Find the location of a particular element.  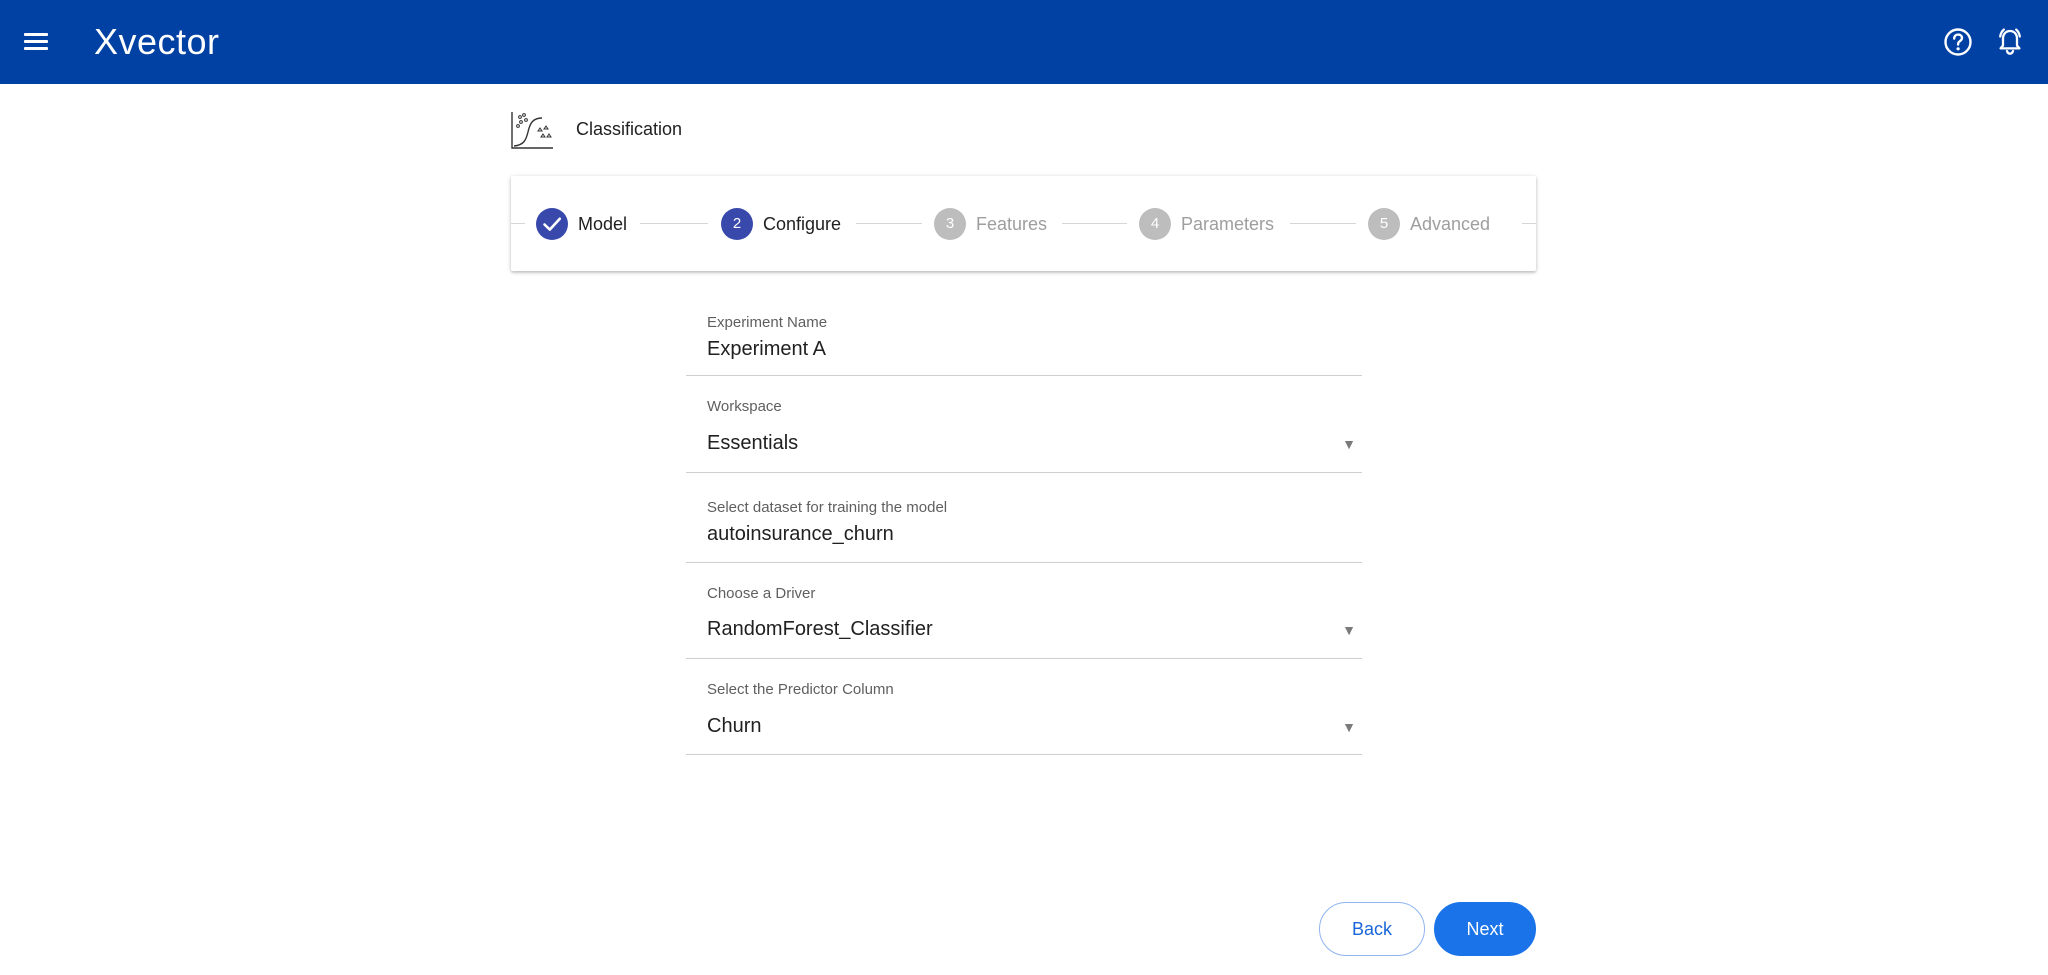

step-label: Advanced is located at coordinates (1450, 224).